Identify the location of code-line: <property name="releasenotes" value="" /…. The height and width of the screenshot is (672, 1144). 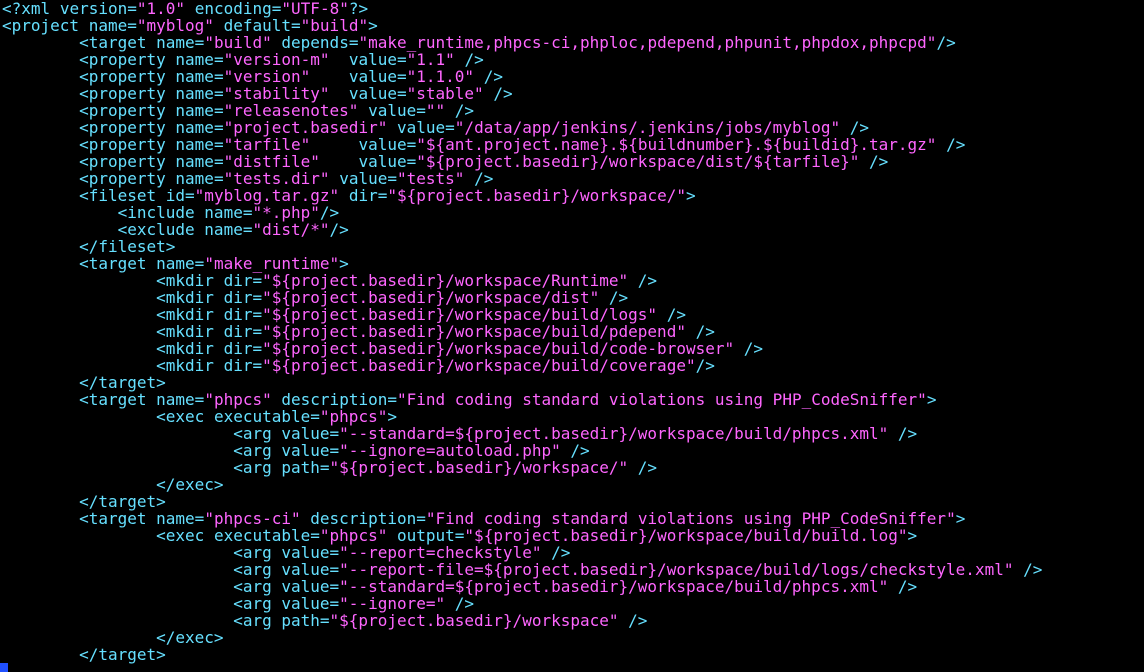
(277, 110).